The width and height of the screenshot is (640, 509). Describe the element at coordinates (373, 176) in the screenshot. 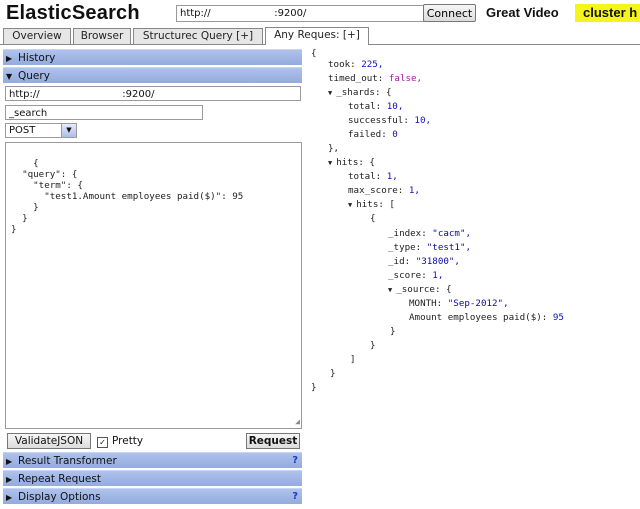

I see `json-hits-total-line: total: 1,` at that location.